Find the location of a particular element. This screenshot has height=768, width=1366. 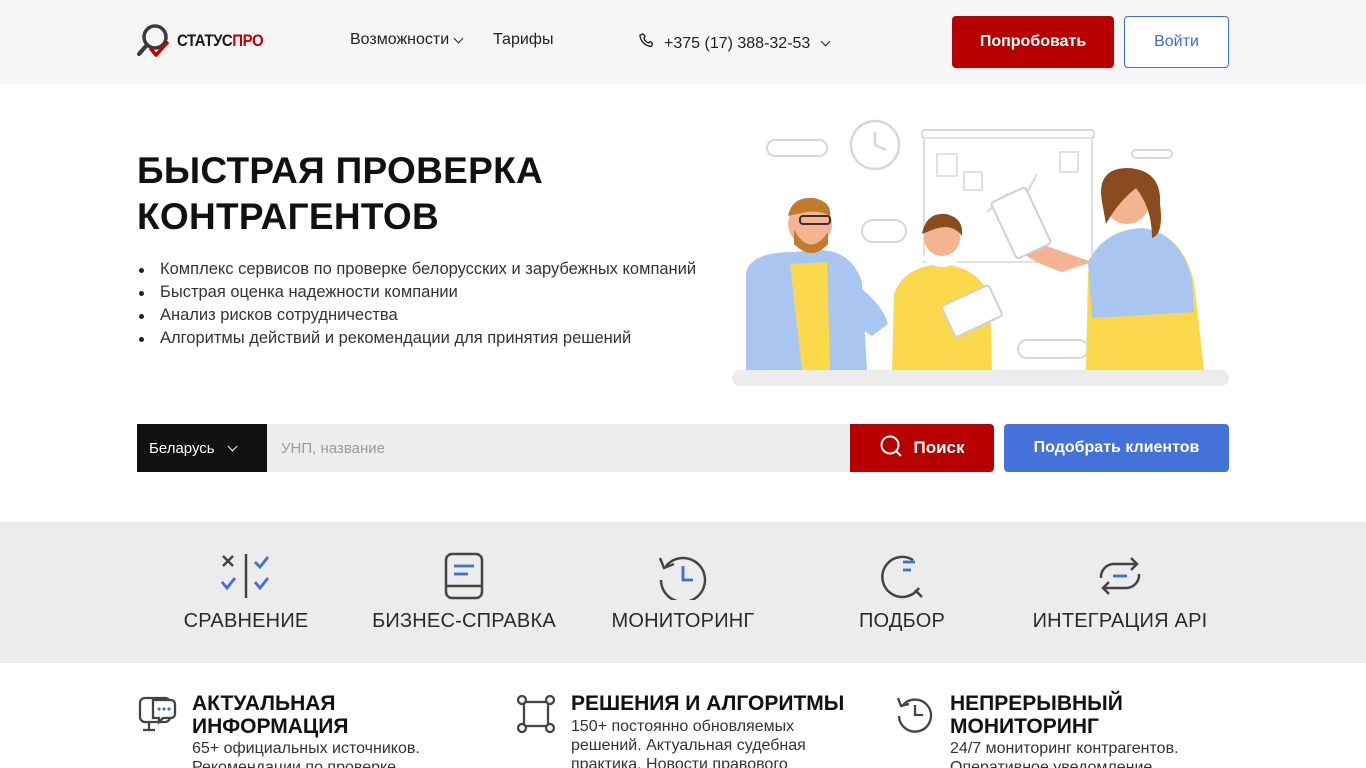

hero-title: БЫСТРАЯ ПРОВЕРКА КОНТРАГЕНТОВ is located at coordinates (340, 193).